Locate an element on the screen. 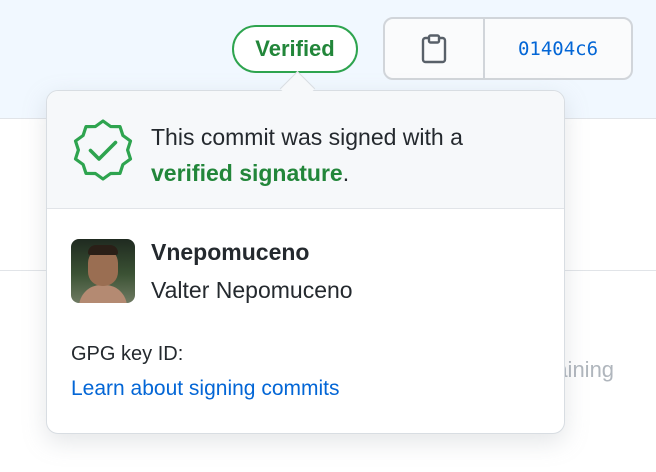 The image size is (656, 472). verified-seal-icon is located at coordinates (103, 150).